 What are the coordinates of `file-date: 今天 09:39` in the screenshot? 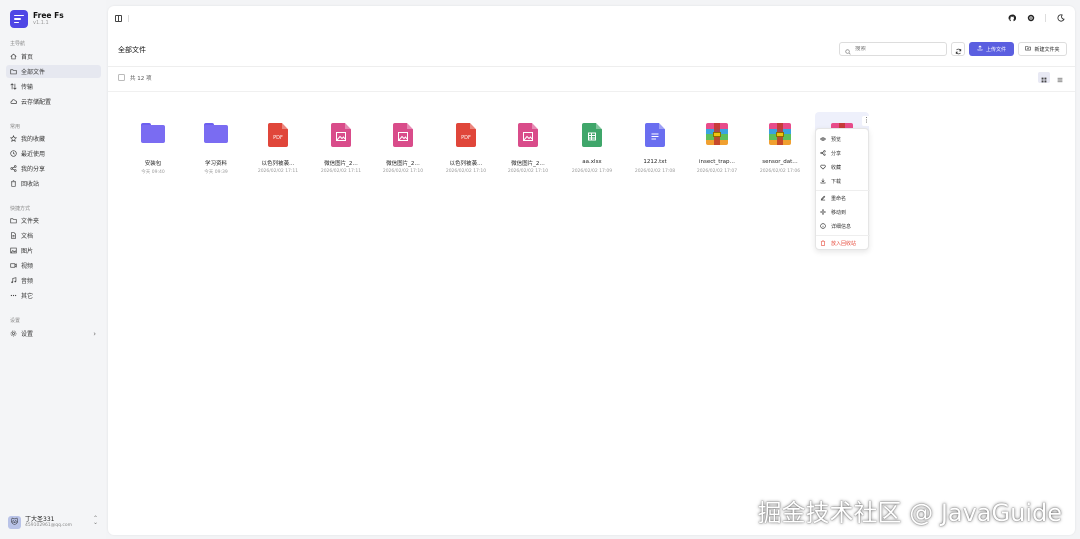 It's located at (216, 172).